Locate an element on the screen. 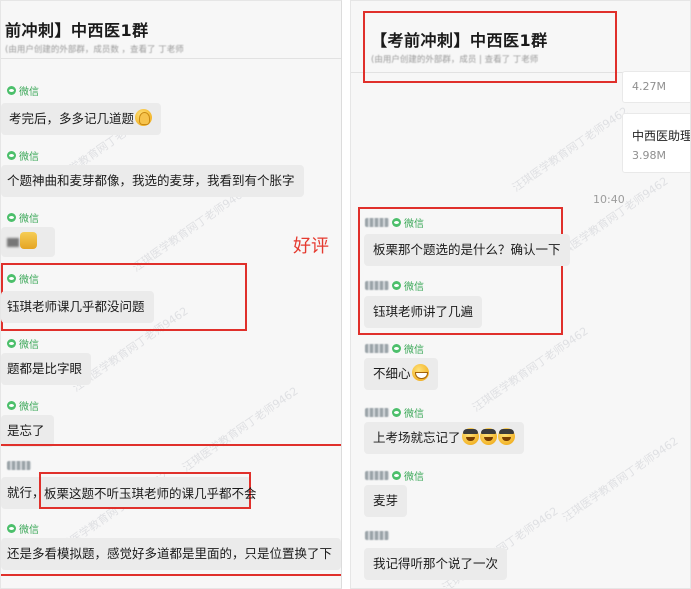  file-card: 4.27M is located at coordinates (656, 87).